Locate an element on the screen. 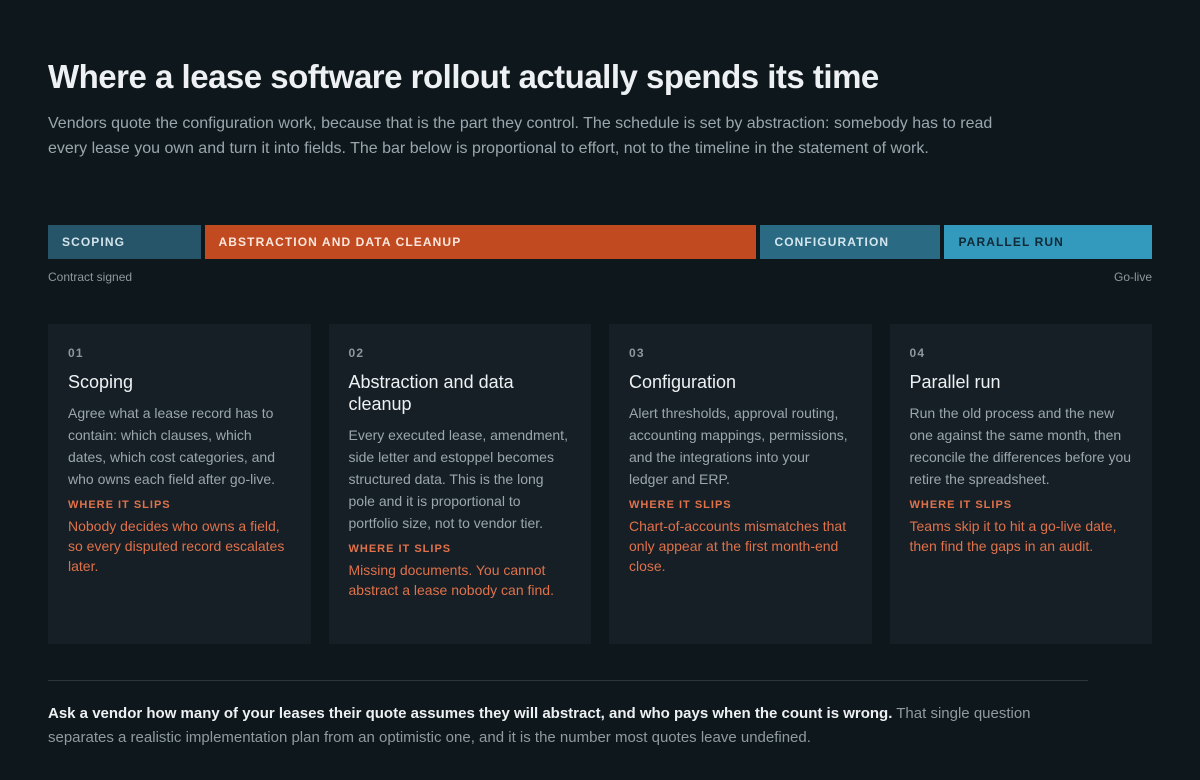  phase-label: PARALLEL RUN is located at coordinates (1011, 242).